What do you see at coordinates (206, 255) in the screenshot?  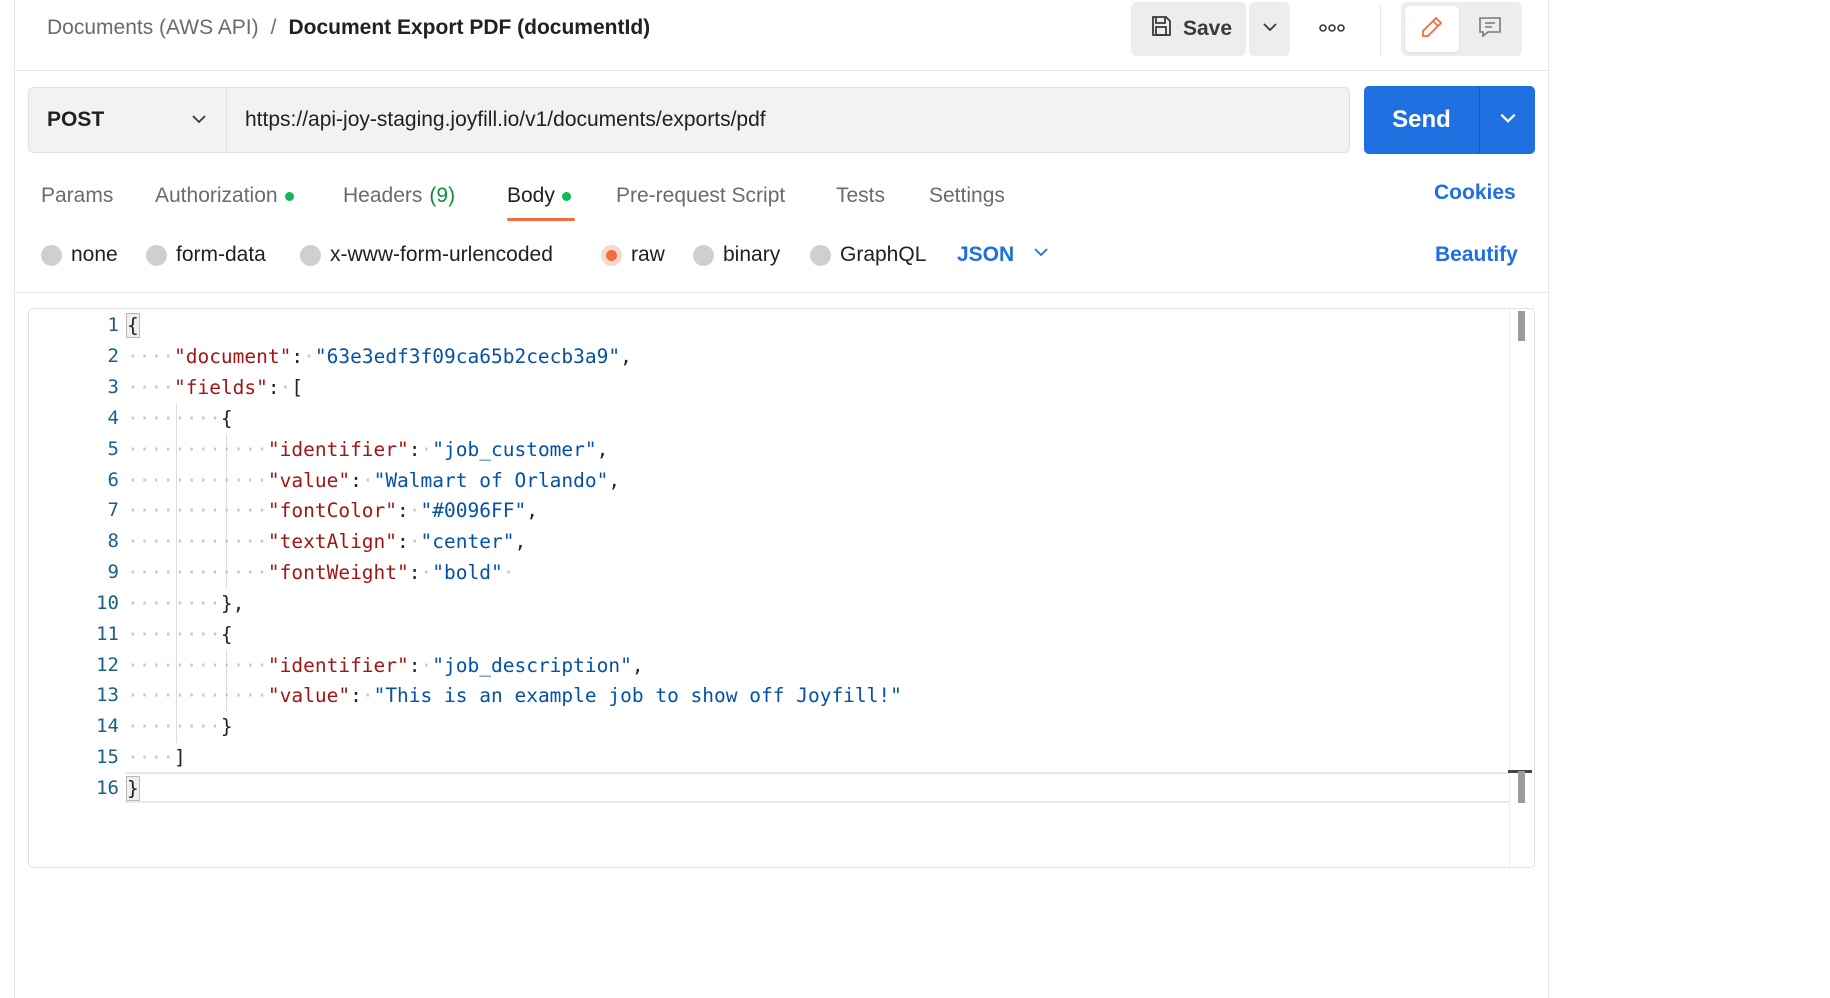 I see `radio-form-data: form-data` at bounding box center [206, 255].